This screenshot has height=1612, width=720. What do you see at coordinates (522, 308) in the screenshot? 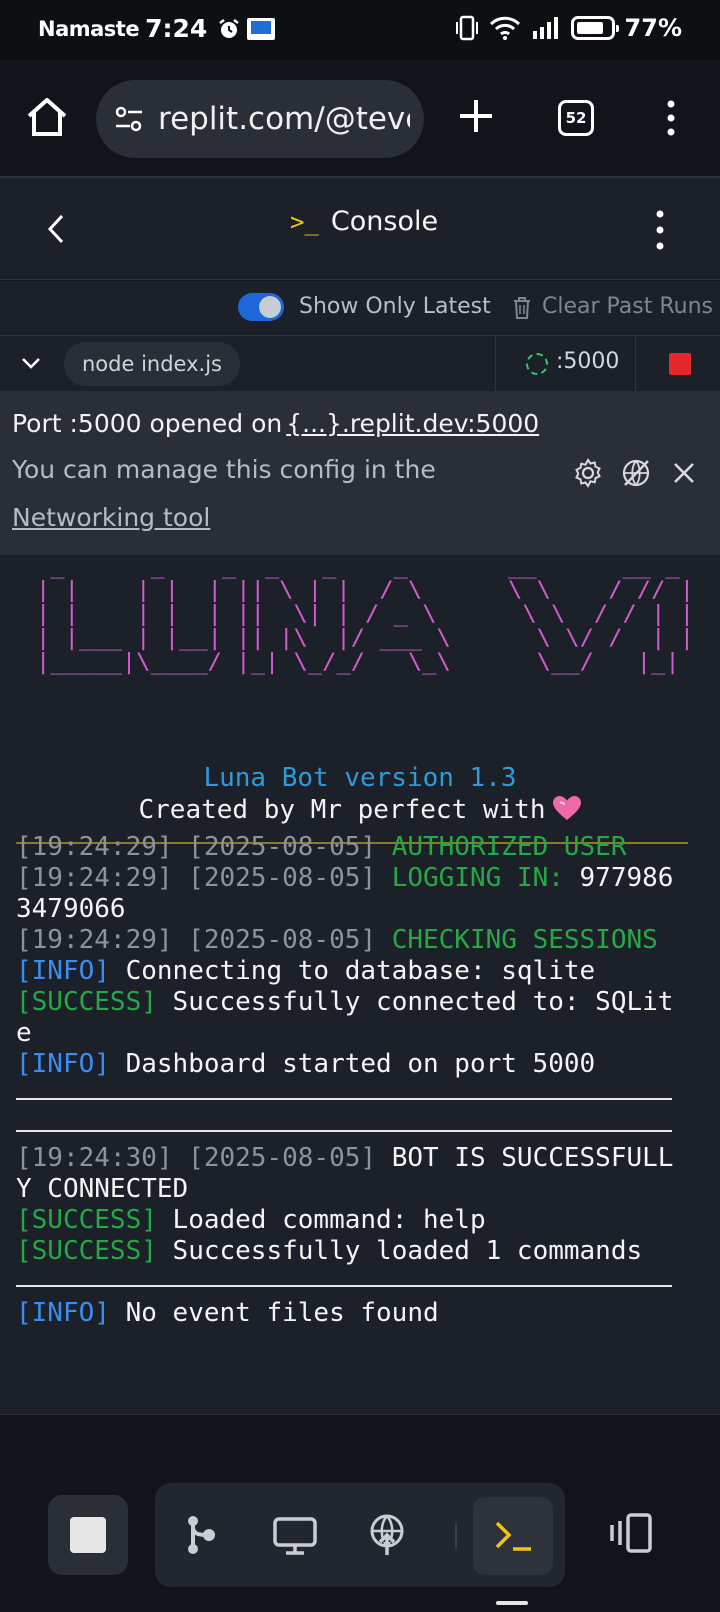
I see `trash-icon` at bounding box center [522, 308].